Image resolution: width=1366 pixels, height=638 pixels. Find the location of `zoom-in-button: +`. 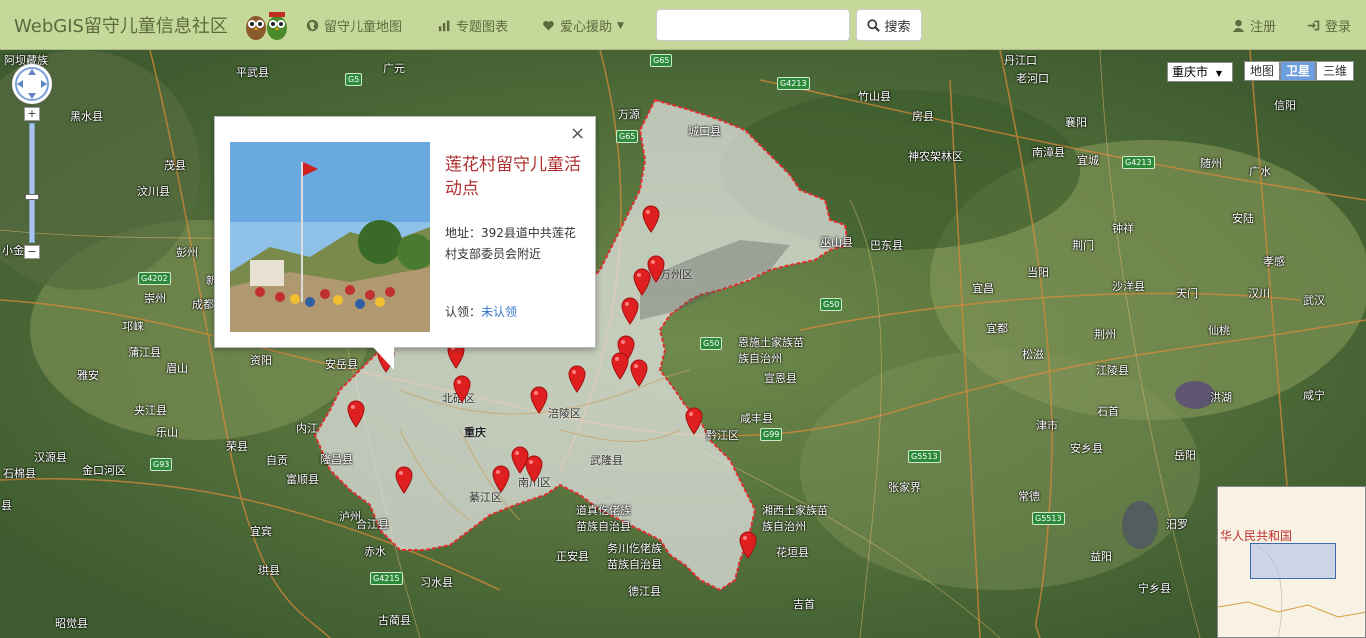

zoom-in-button: + is located at coordinates (32, 114).